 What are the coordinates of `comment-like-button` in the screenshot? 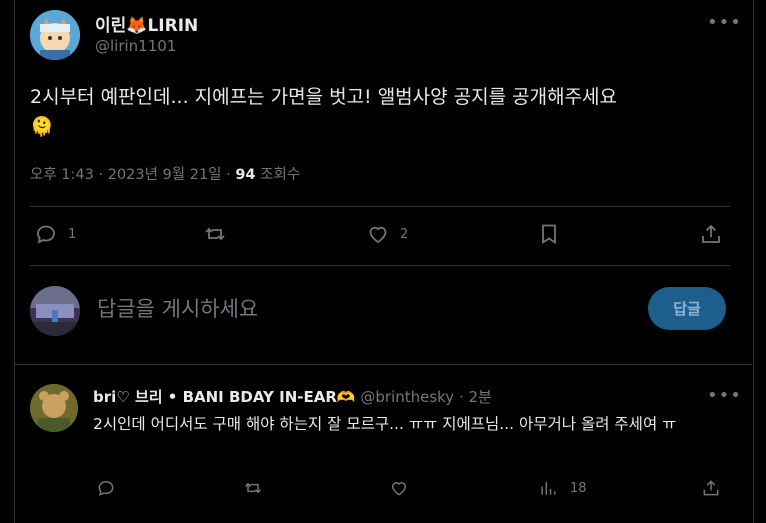 It's located at (399, 488).